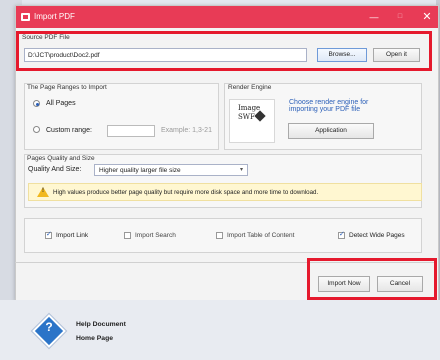 The height and width of the screenshot is (360, 440). What do you see at coordinates (331, 131) in the screenshot?
I see `application-button: Application` at bounding box center [331, 131].